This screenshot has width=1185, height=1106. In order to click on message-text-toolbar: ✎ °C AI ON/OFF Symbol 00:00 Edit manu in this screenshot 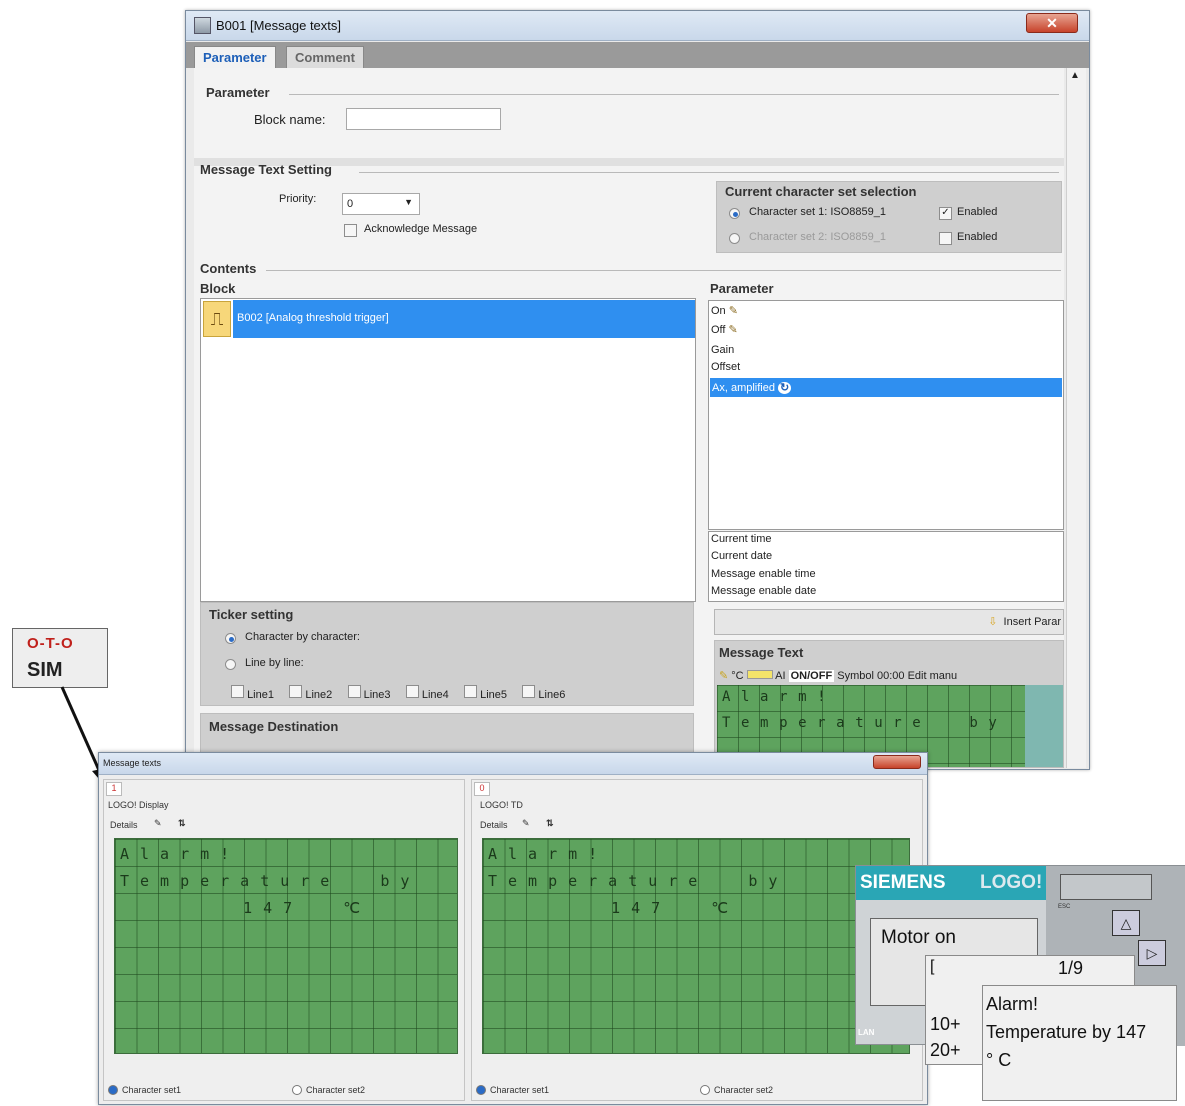, I will do `click(838, 675)`.